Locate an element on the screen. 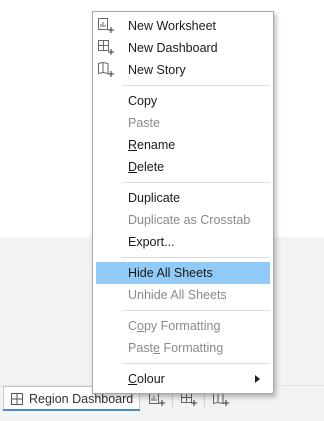 The height and width of the screenshot is (421, 324). menu-label: Delete is located at coordinates (146, 167).